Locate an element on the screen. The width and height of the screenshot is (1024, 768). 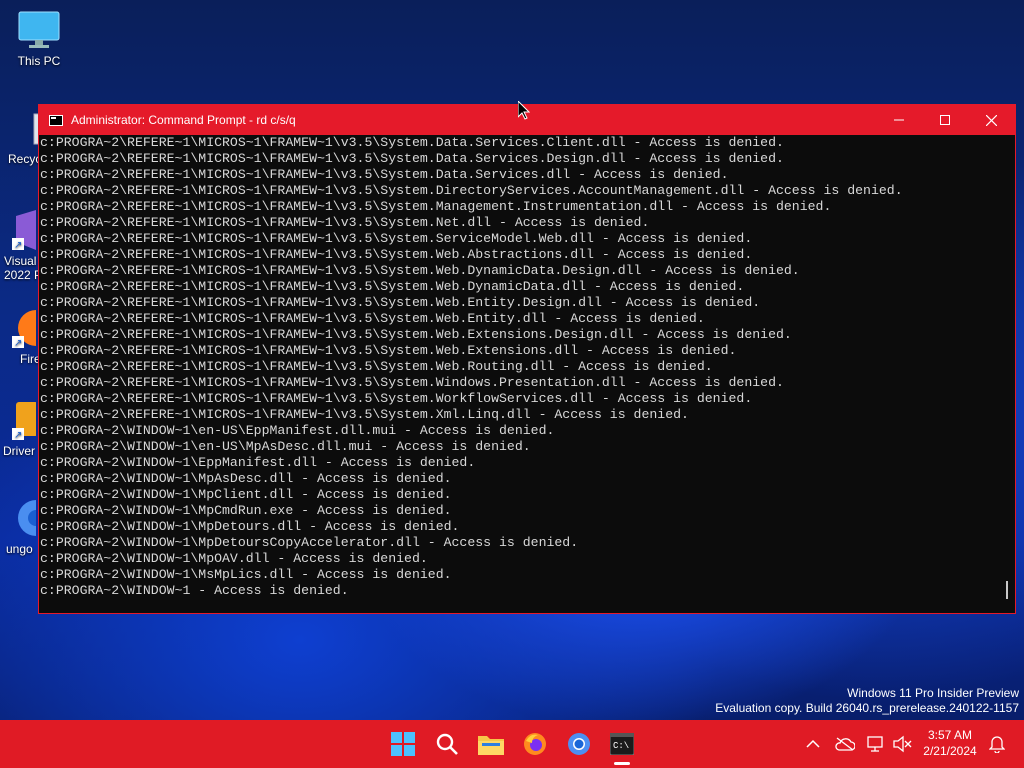
svg-text: C:\ is located at coordinates (621, 746).